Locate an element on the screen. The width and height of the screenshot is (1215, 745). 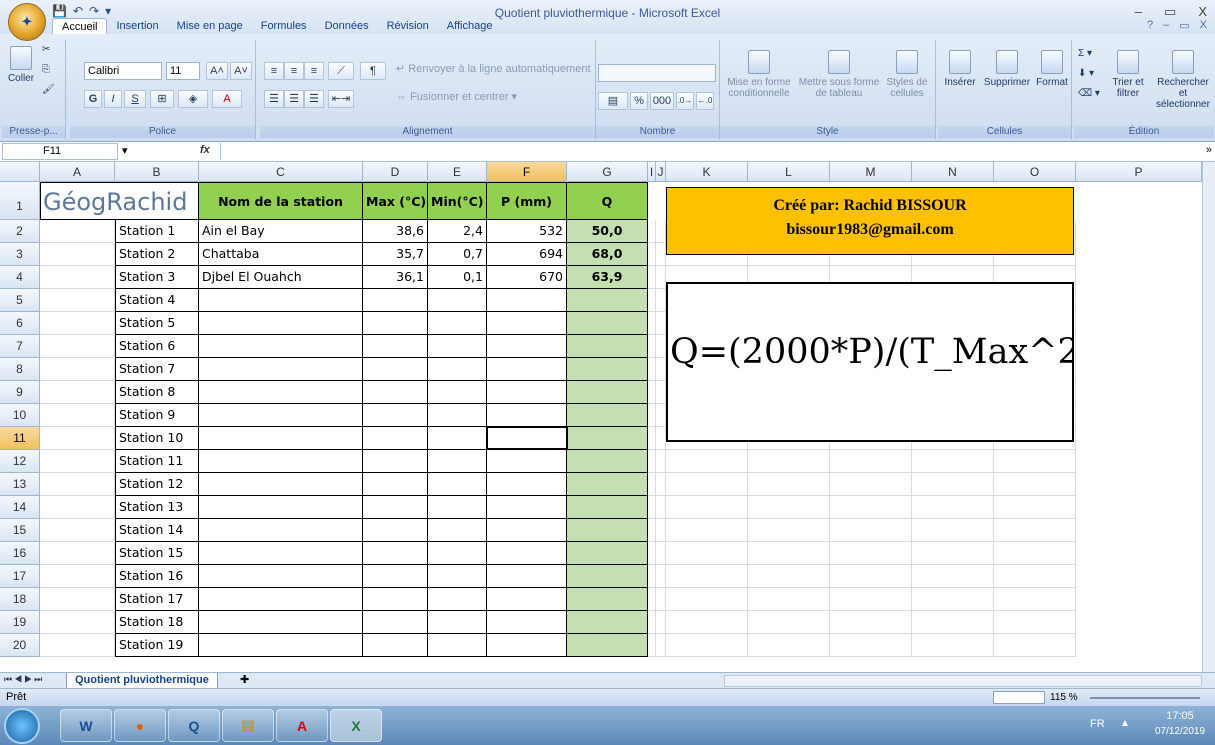
grow-font-icon: A˄ is located at coordinates (217, 71).